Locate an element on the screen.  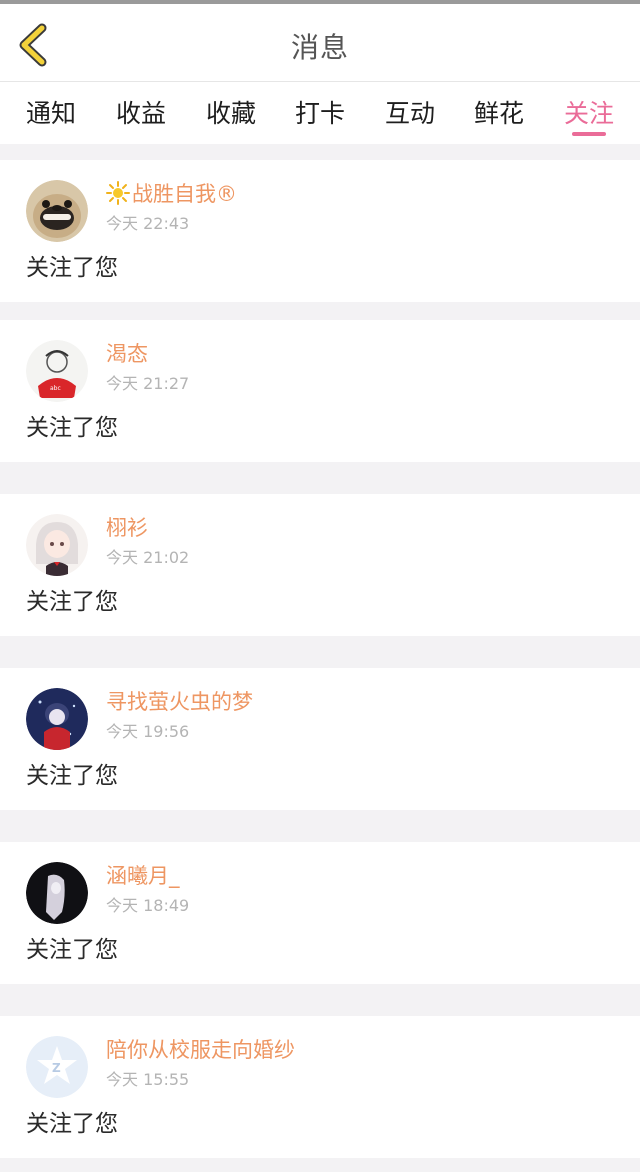
avatar: abc is located at coordinates (57, 371).